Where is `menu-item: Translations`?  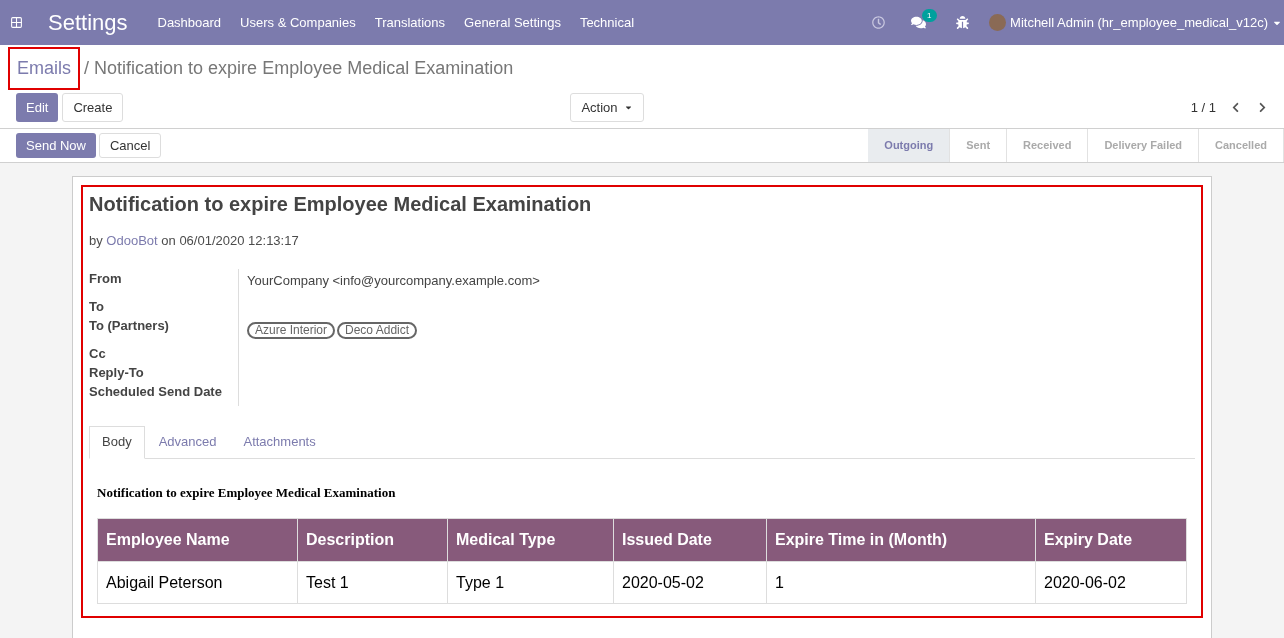 menu-item: Translations is located at coordinates (410, 22).